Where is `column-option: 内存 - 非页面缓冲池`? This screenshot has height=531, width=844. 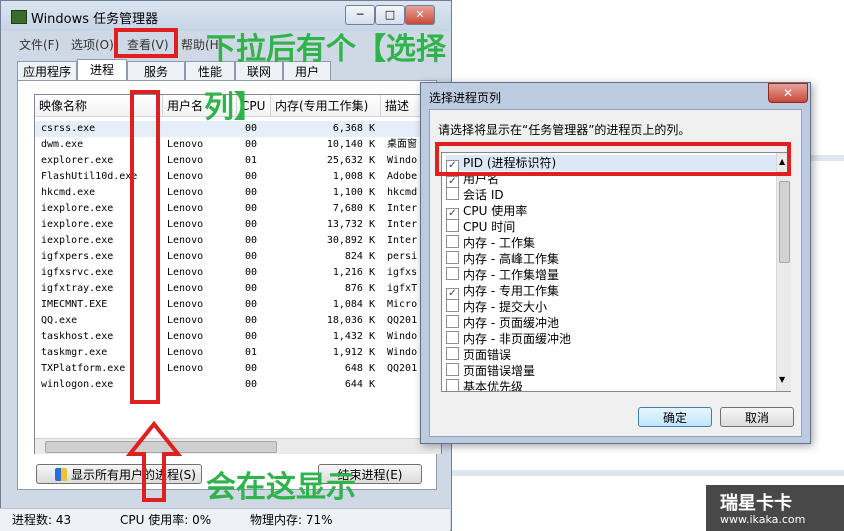 column-option: 内存 - 非页面缓冲池 is located at coordinates (508, 339).